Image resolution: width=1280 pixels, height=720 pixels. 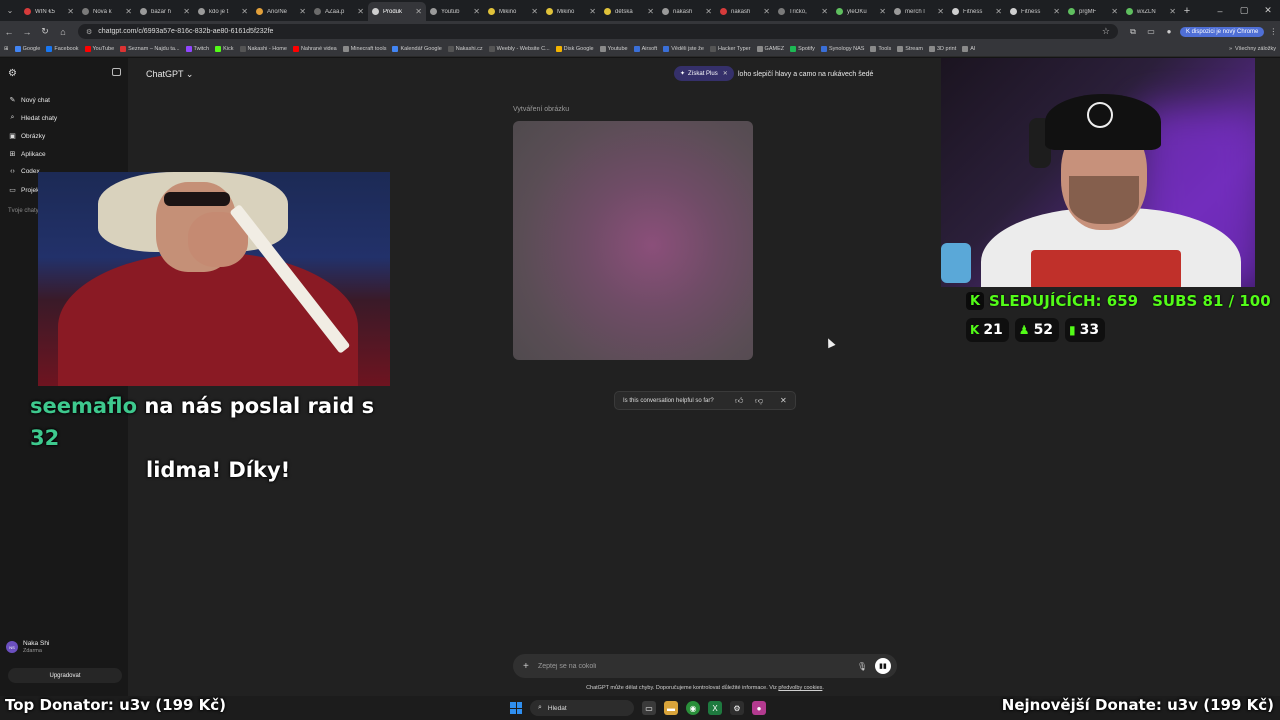 I want to click on settings-icon: ⚙, so click(x=737, y=708).